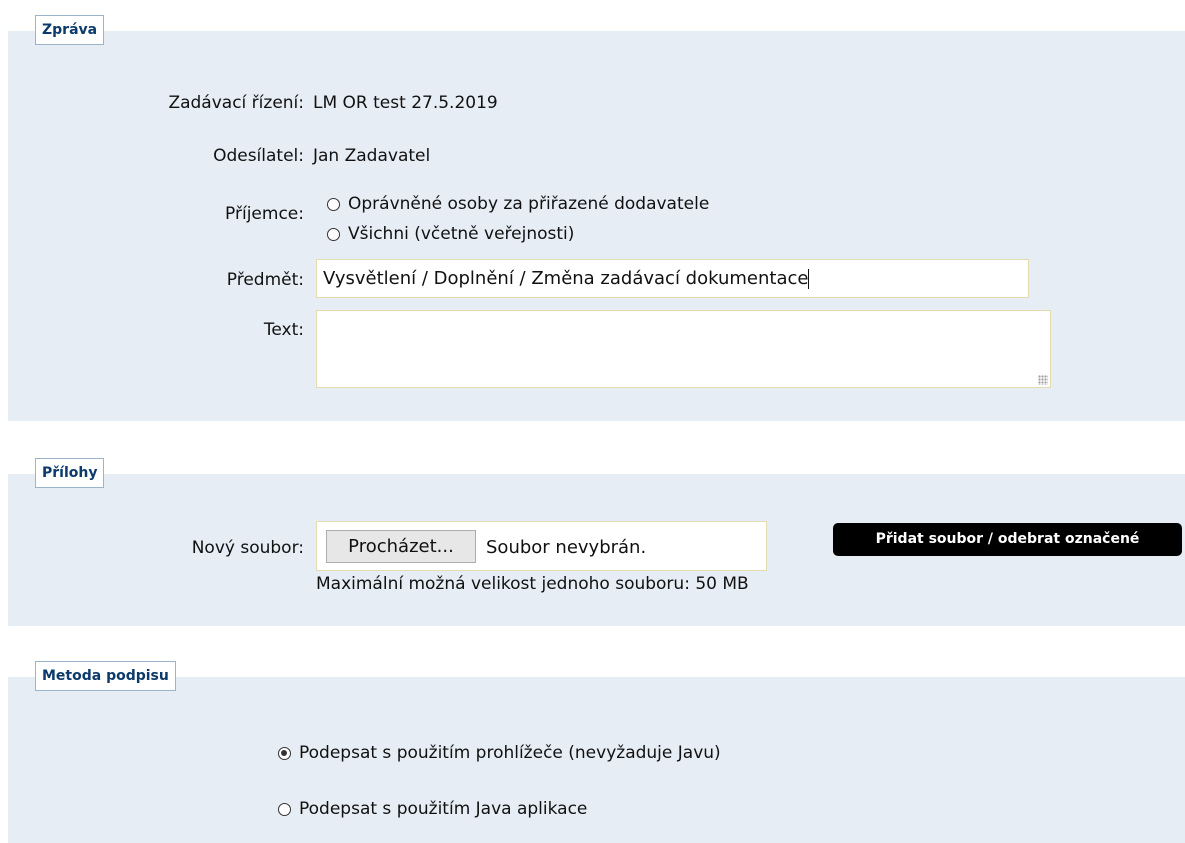  I want to click on recipient-label: Příjemce:, so click(264, 214).